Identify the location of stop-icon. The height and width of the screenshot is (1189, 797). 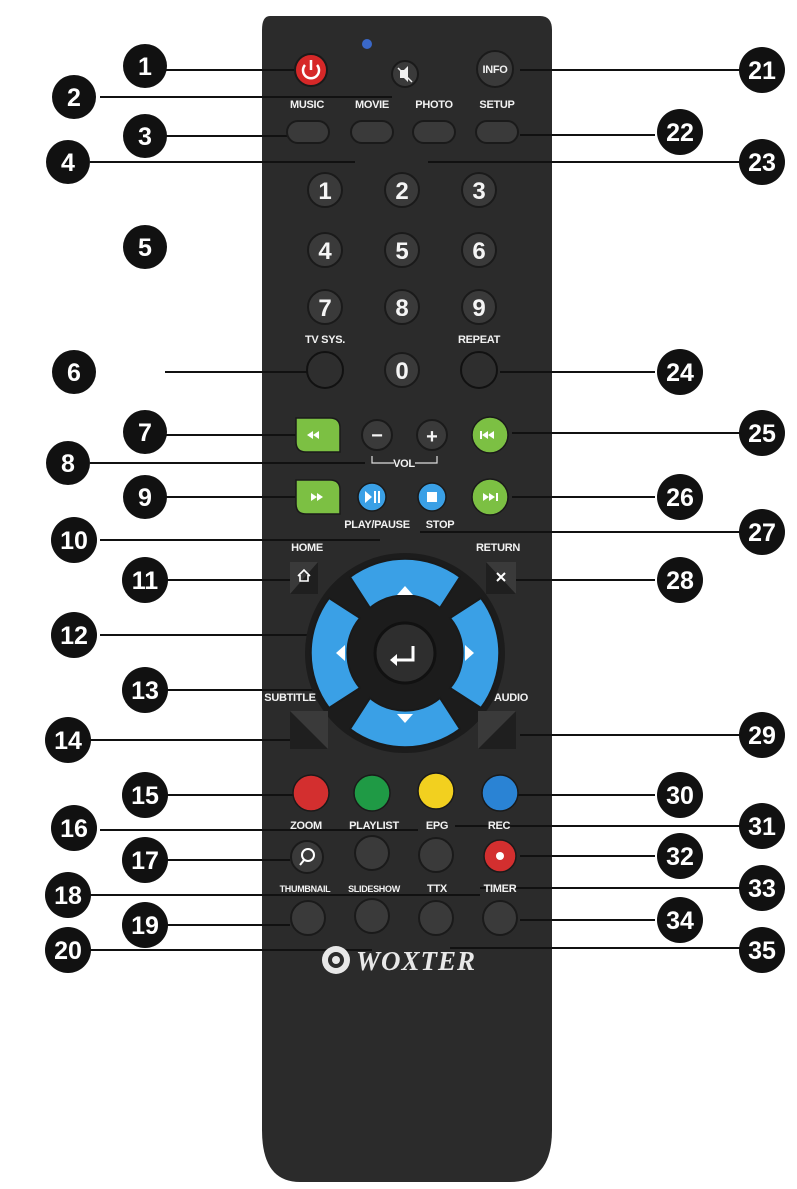
(432, 497).